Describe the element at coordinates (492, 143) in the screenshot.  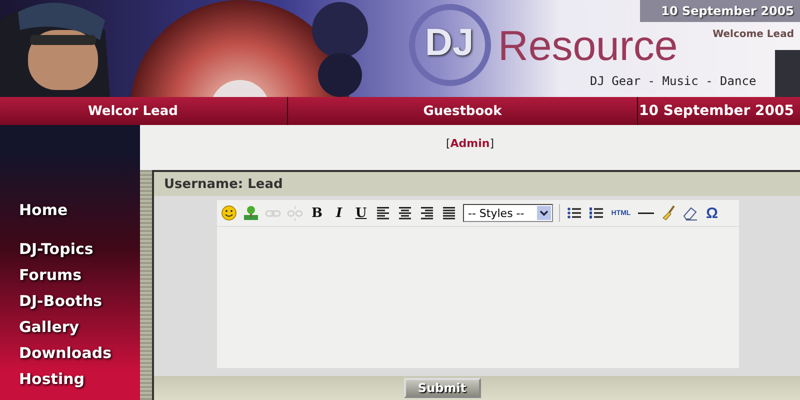
I see `bracket-text: ]` at that location.